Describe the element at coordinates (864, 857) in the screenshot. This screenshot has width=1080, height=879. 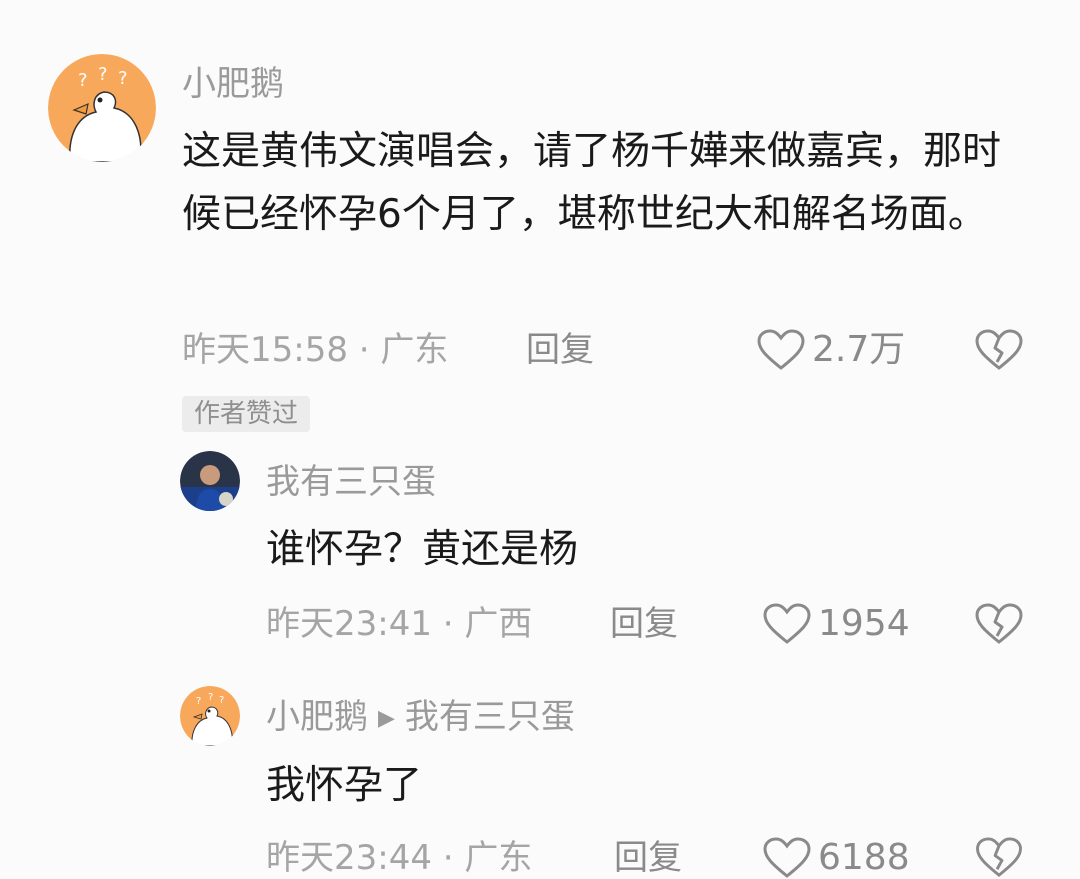
I see `like-count: 6188` at that location.